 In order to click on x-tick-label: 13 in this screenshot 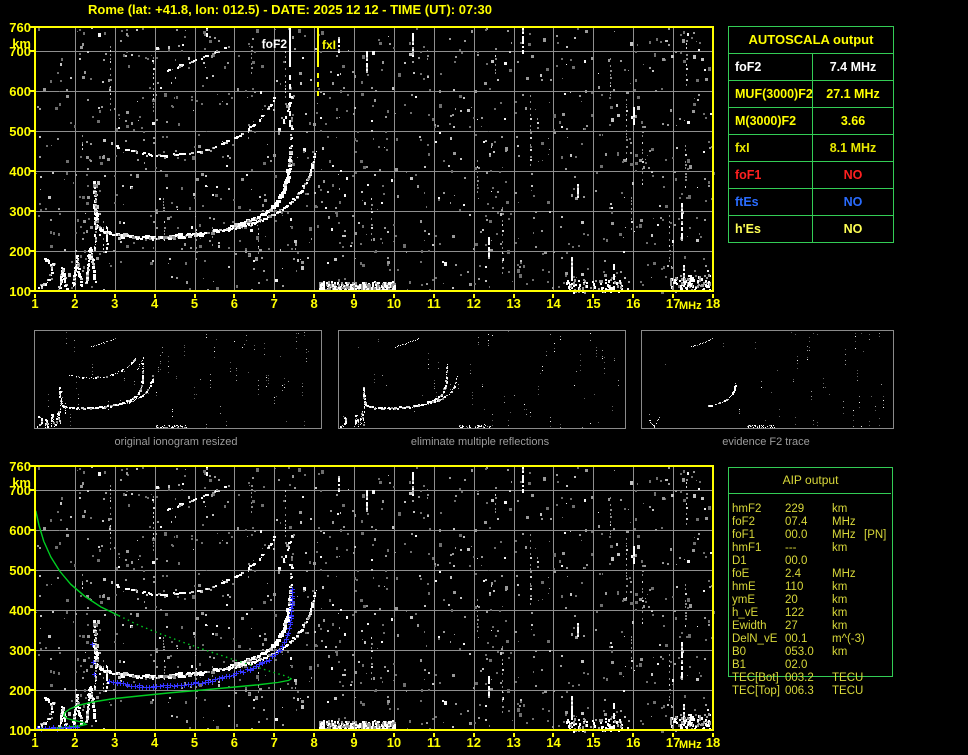, I will do `click(513, 742)`.